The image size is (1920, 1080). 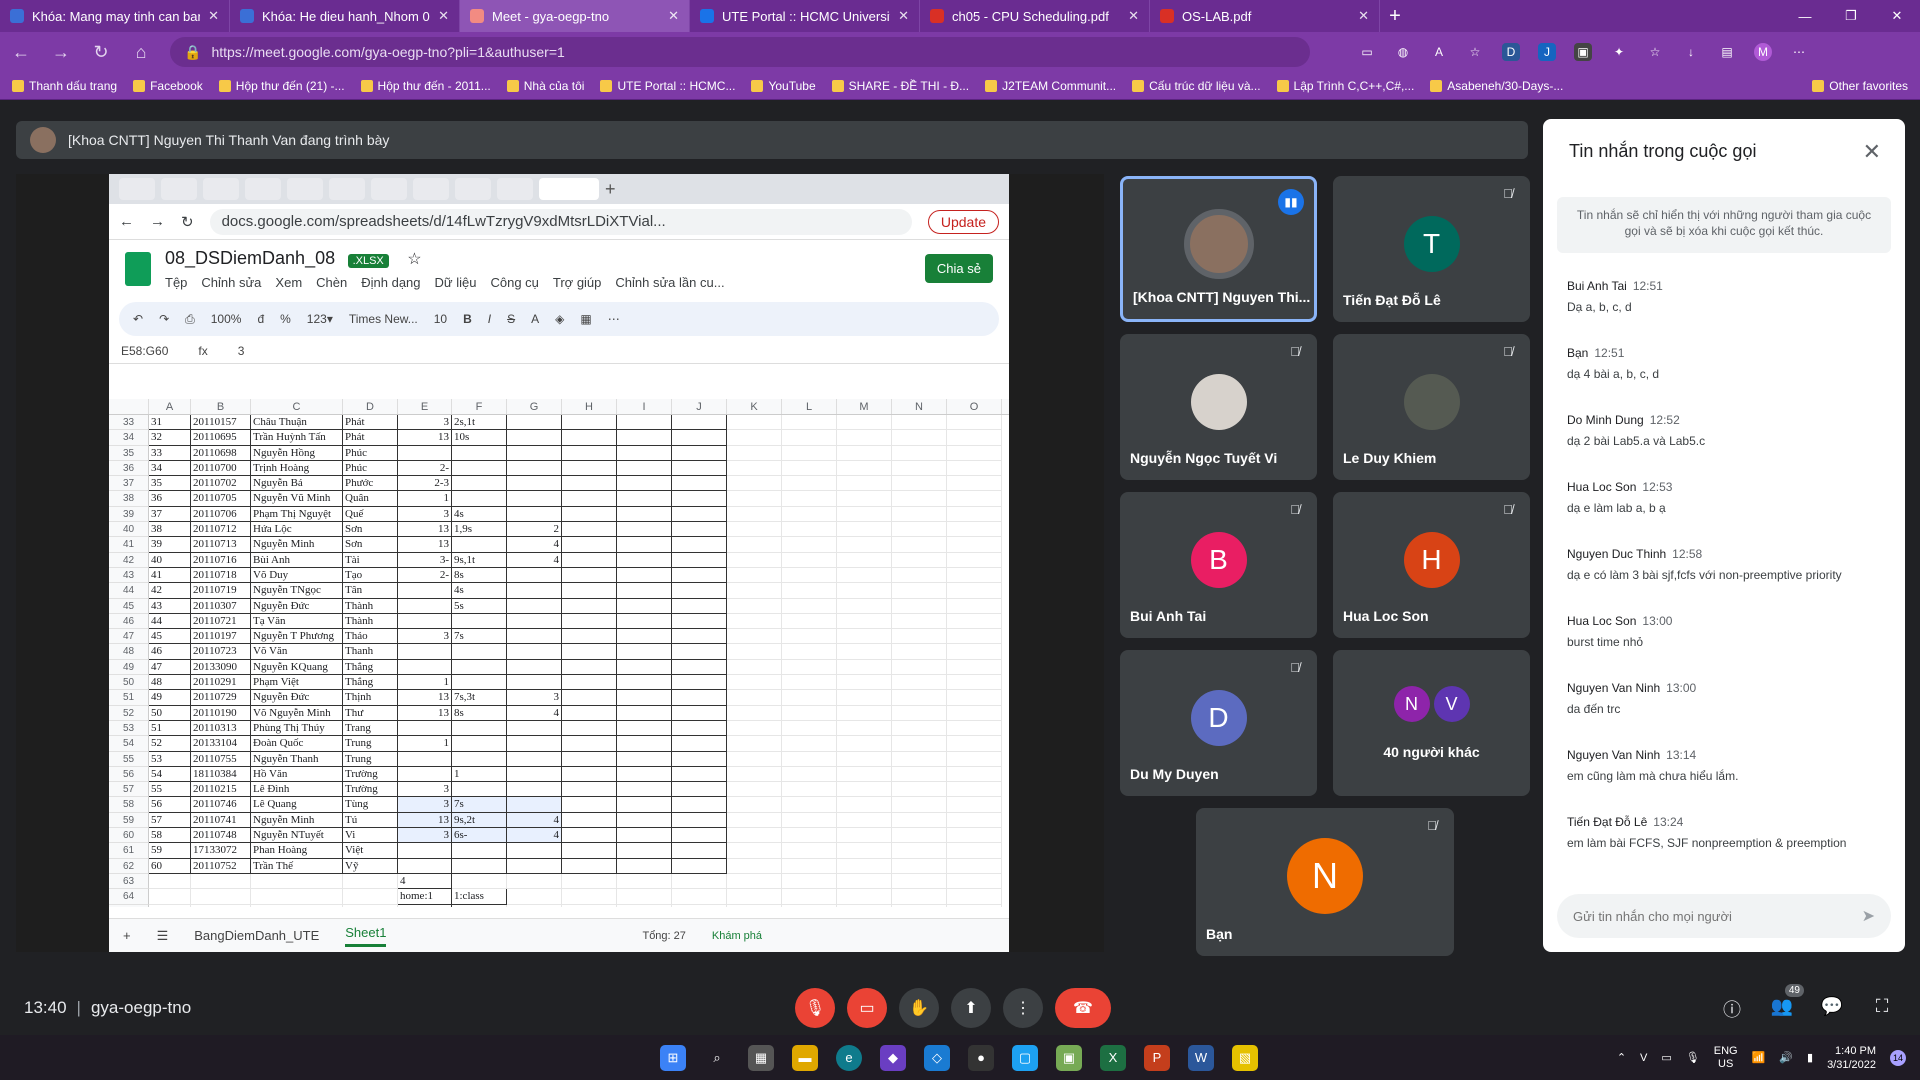 I want to click on language-indicator: ENG US, so click(x=1726, y=1058).